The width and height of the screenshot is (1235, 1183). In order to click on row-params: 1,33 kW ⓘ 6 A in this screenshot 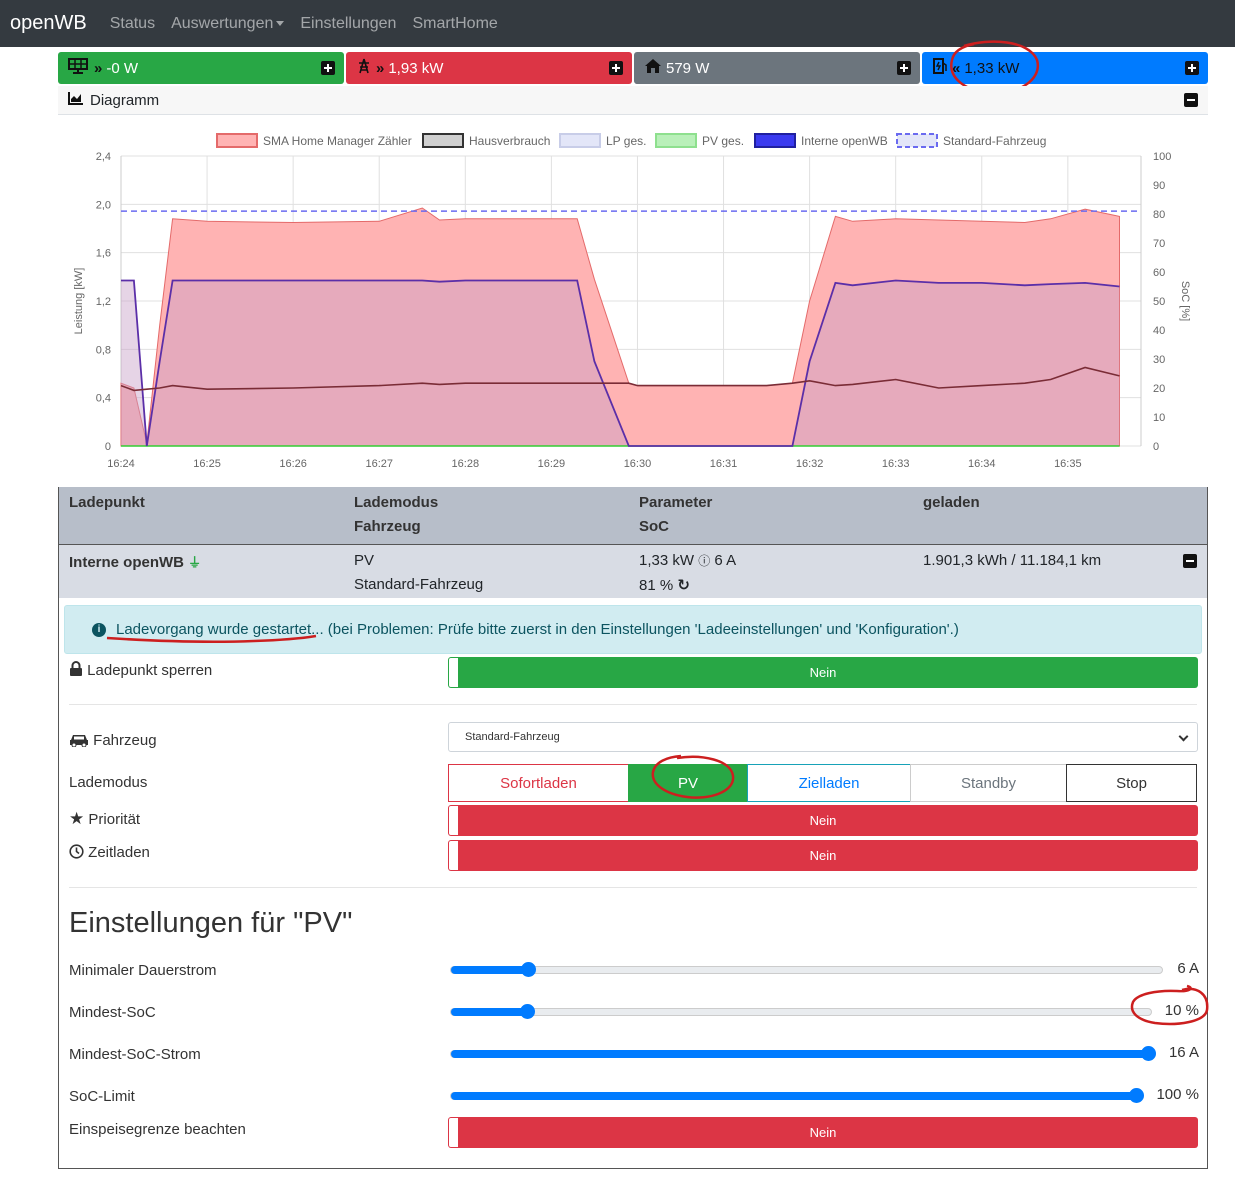, I will do `click(687, 560)`.